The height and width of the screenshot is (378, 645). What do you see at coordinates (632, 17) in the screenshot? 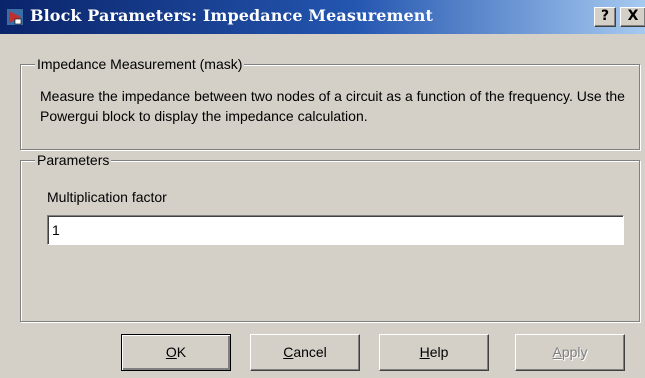
I see `close-title-button: X` at bounding box center [632, 17].